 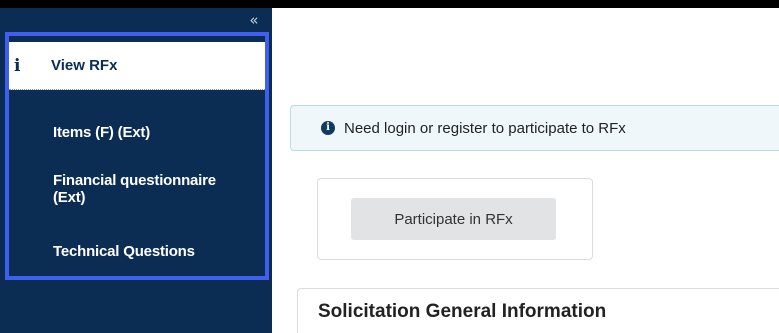 What do you see at coordinates (84, 65) in the screenshot?
I see `sidebar-item-label: View RFx` at bounding box center [84, 65].